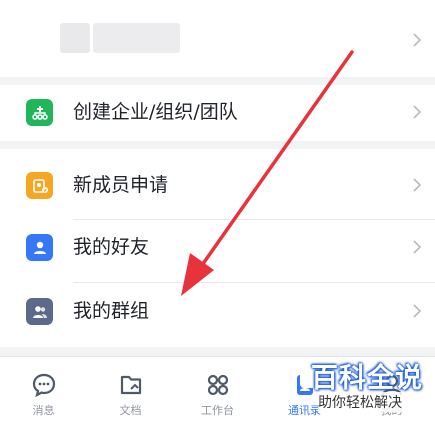 The height and width of the screenshot is (421, 435). Describe the element at coordinates (136, 38) in the screenshot. I see `blurred-name` at that location.